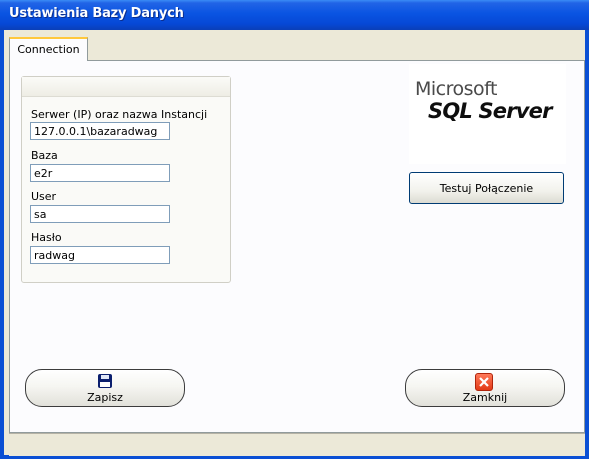 The height and width of the screenshot is (459, 589). What do you see at coordinates (456, 89) in the screenshot?
I see `logo-microsoft-text: Microsoft` at bounding box center [456, 89].